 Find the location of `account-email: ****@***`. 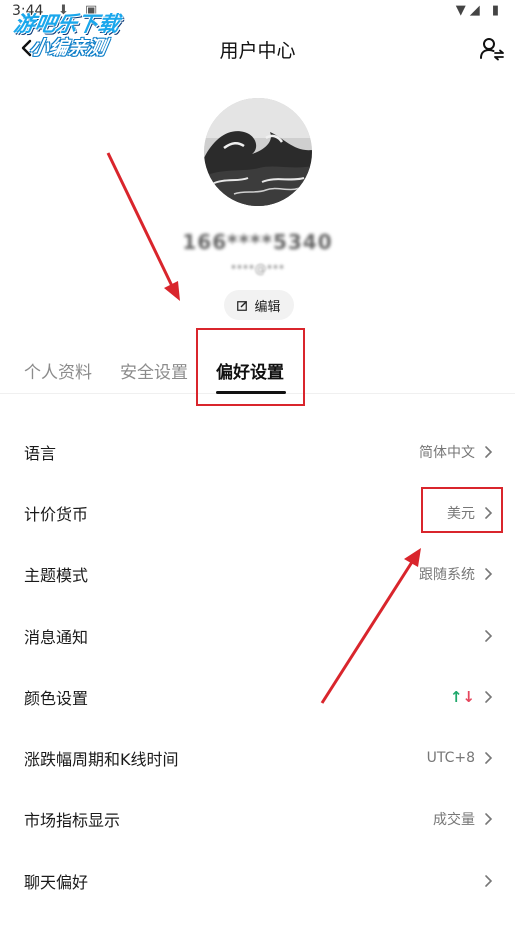

account-email: ****@*** is located at coordinates (257, 269).